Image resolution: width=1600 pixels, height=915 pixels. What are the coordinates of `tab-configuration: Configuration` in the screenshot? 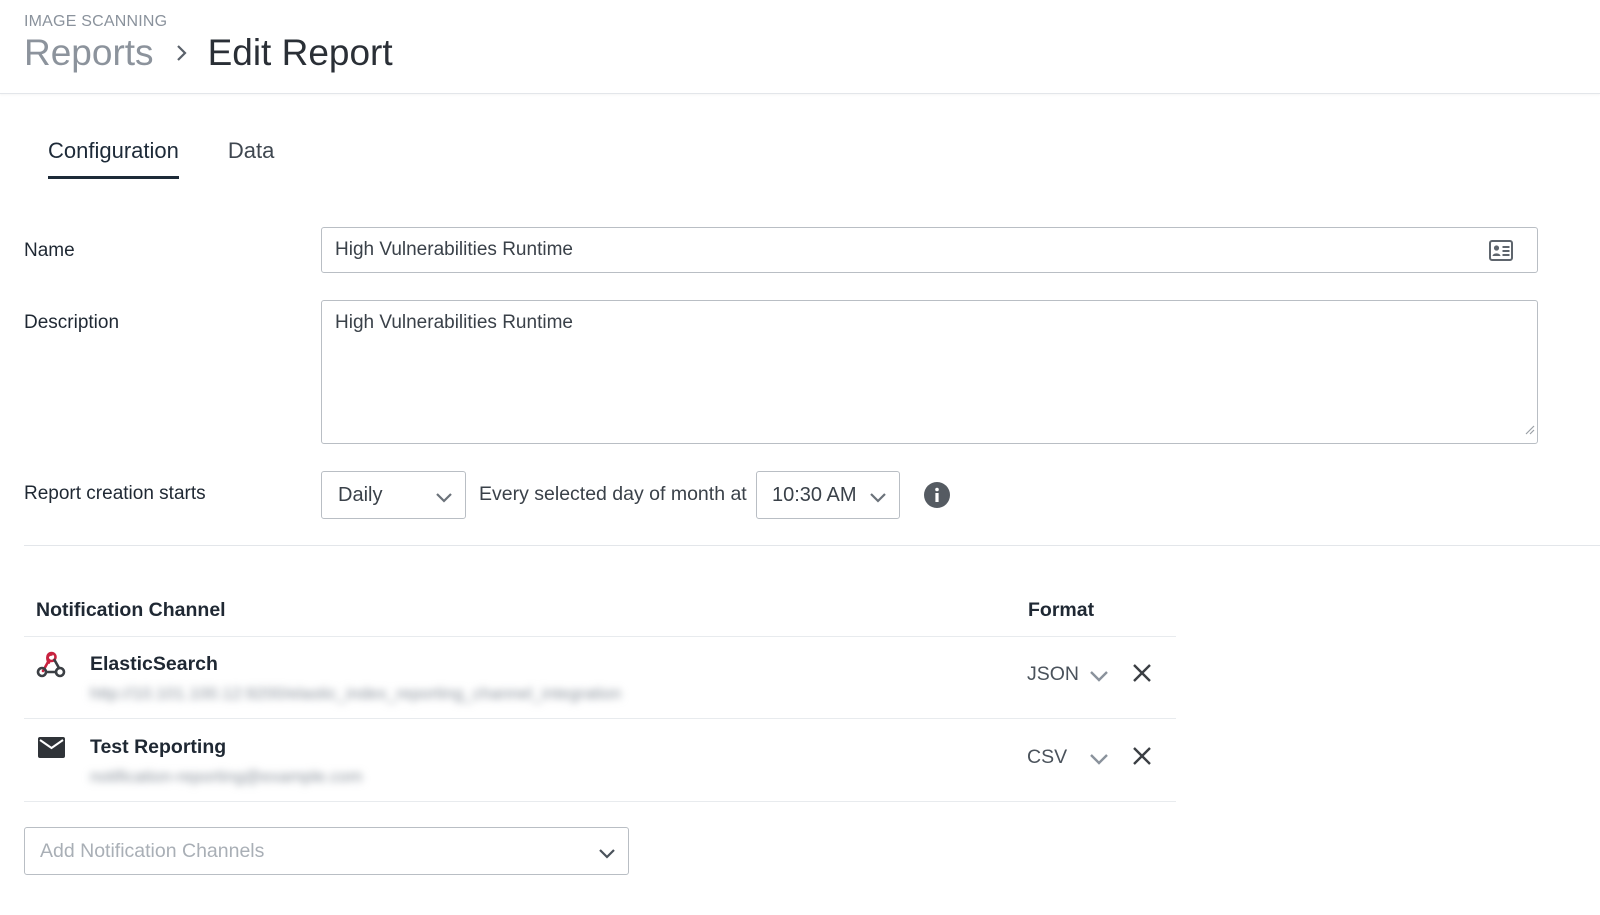 It's located at (113, 158).